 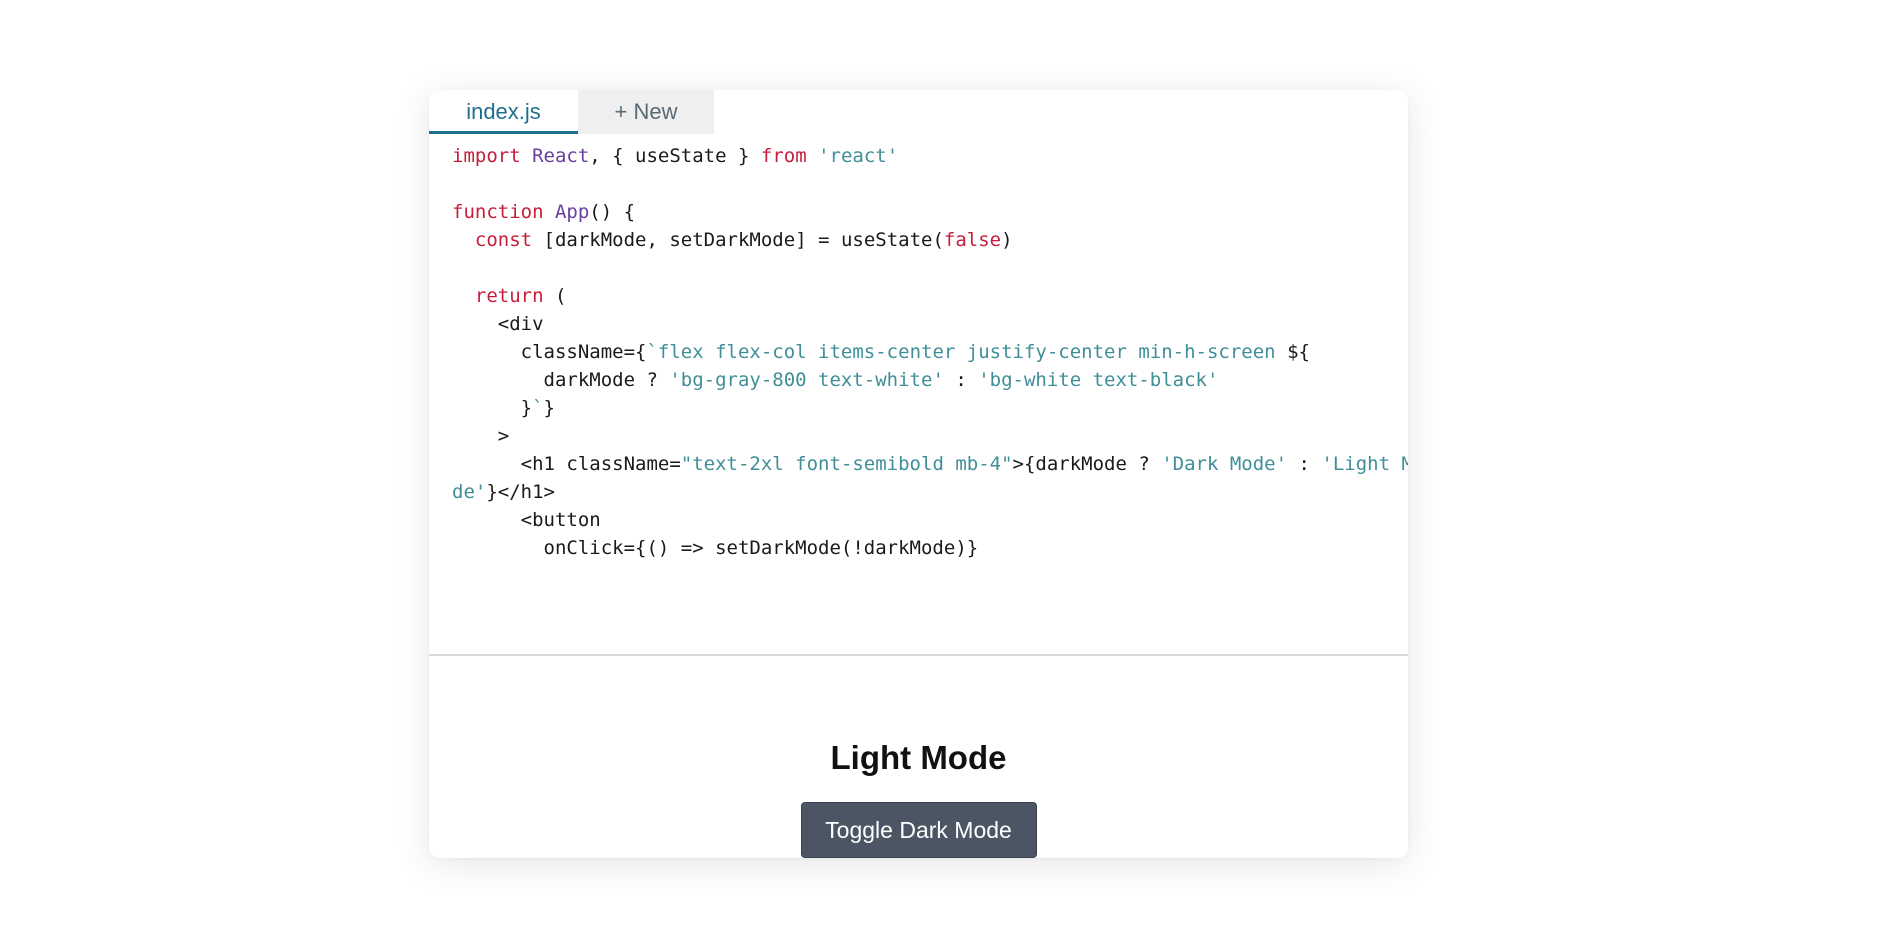 I want to click on code-token: <h1 className=, so click(x=566, y=464).